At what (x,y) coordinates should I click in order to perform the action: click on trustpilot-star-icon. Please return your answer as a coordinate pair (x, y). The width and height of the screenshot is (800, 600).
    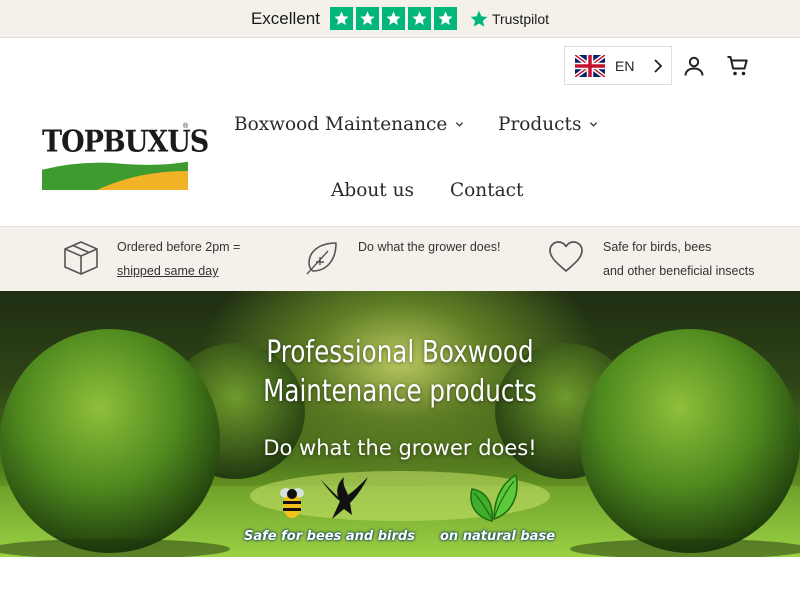
    Looking at the image, I should click on (479, 18).